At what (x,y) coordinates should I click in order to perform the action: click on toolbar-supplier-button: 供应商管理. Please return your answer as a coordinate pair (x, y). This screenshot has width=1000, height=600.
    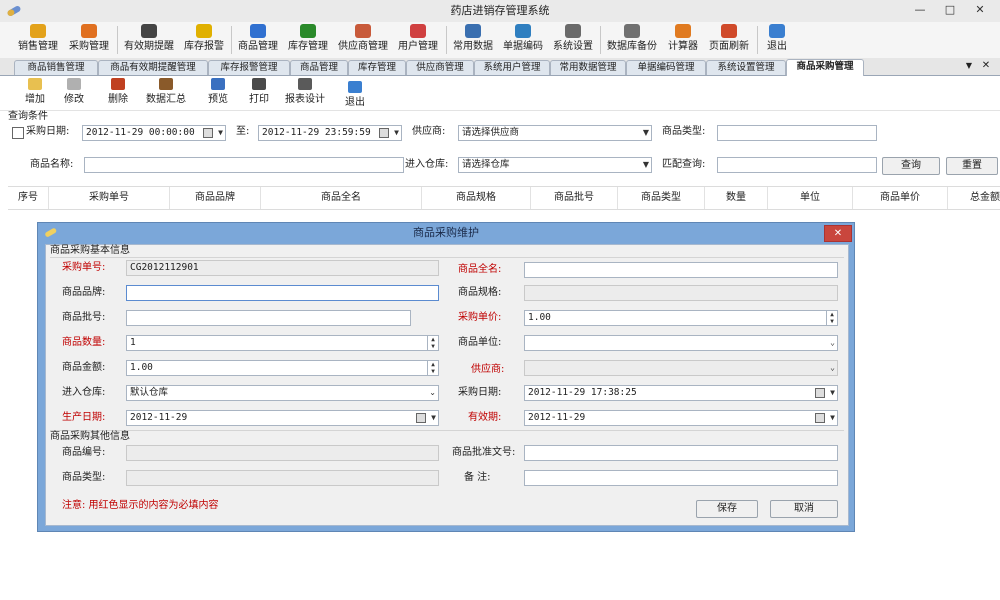
    Looking at the image, I should click on (363, 40).